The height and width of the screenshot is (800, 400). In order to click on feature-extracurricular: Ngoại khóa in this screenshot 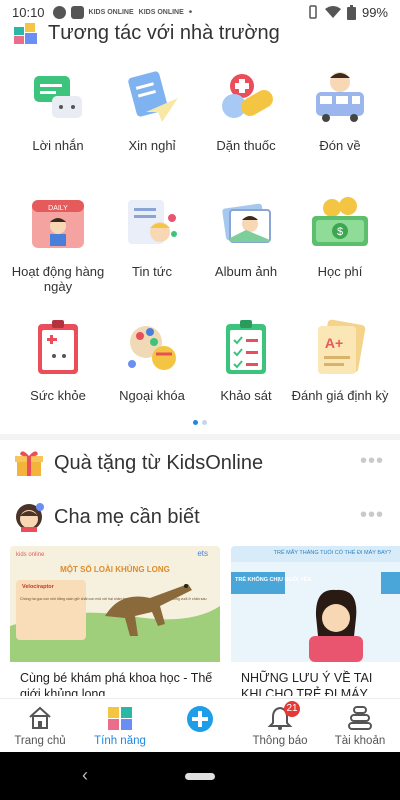, I will do `click(152, 360)`.